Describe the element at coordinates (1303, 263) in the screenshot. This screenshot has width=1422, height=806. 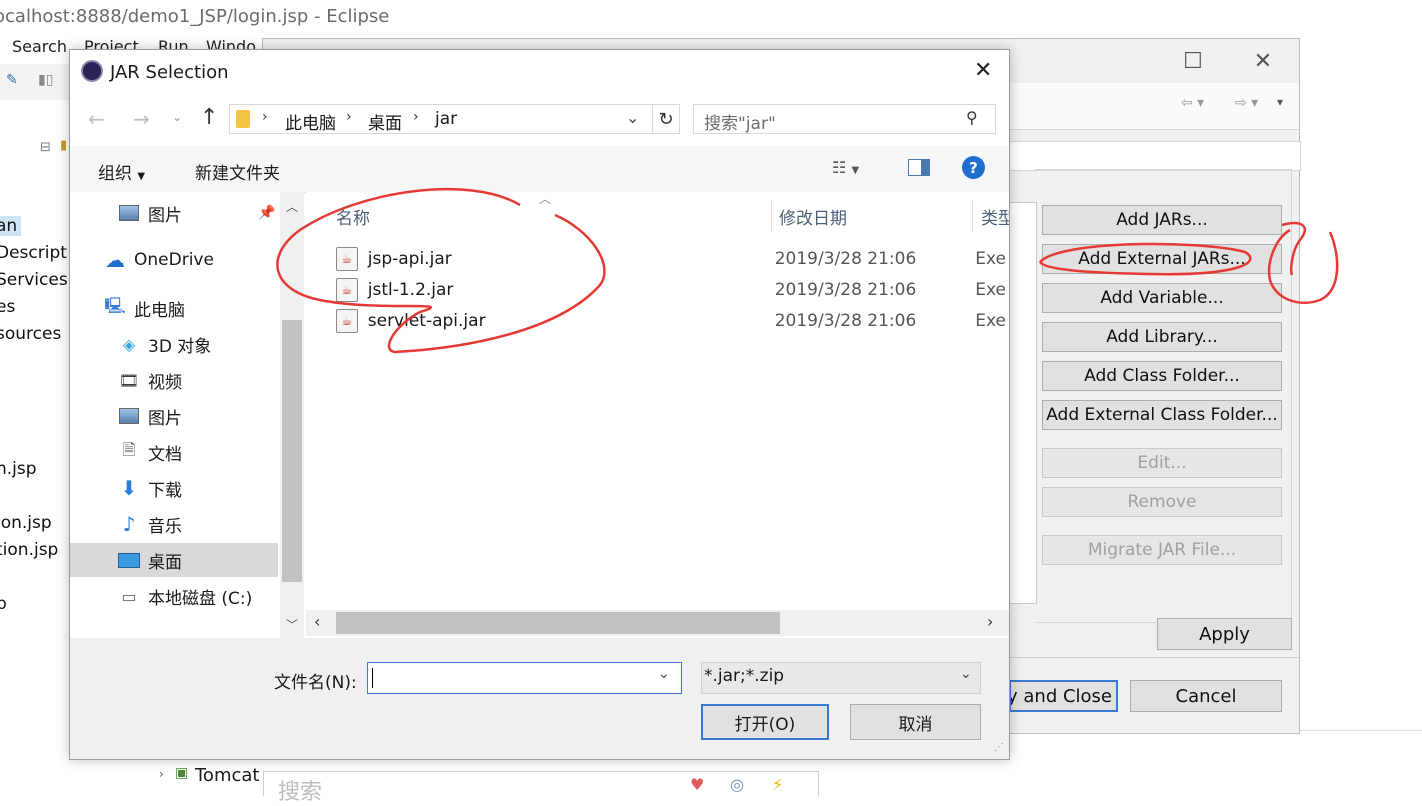
I see `annotation-mark-right` at that location.